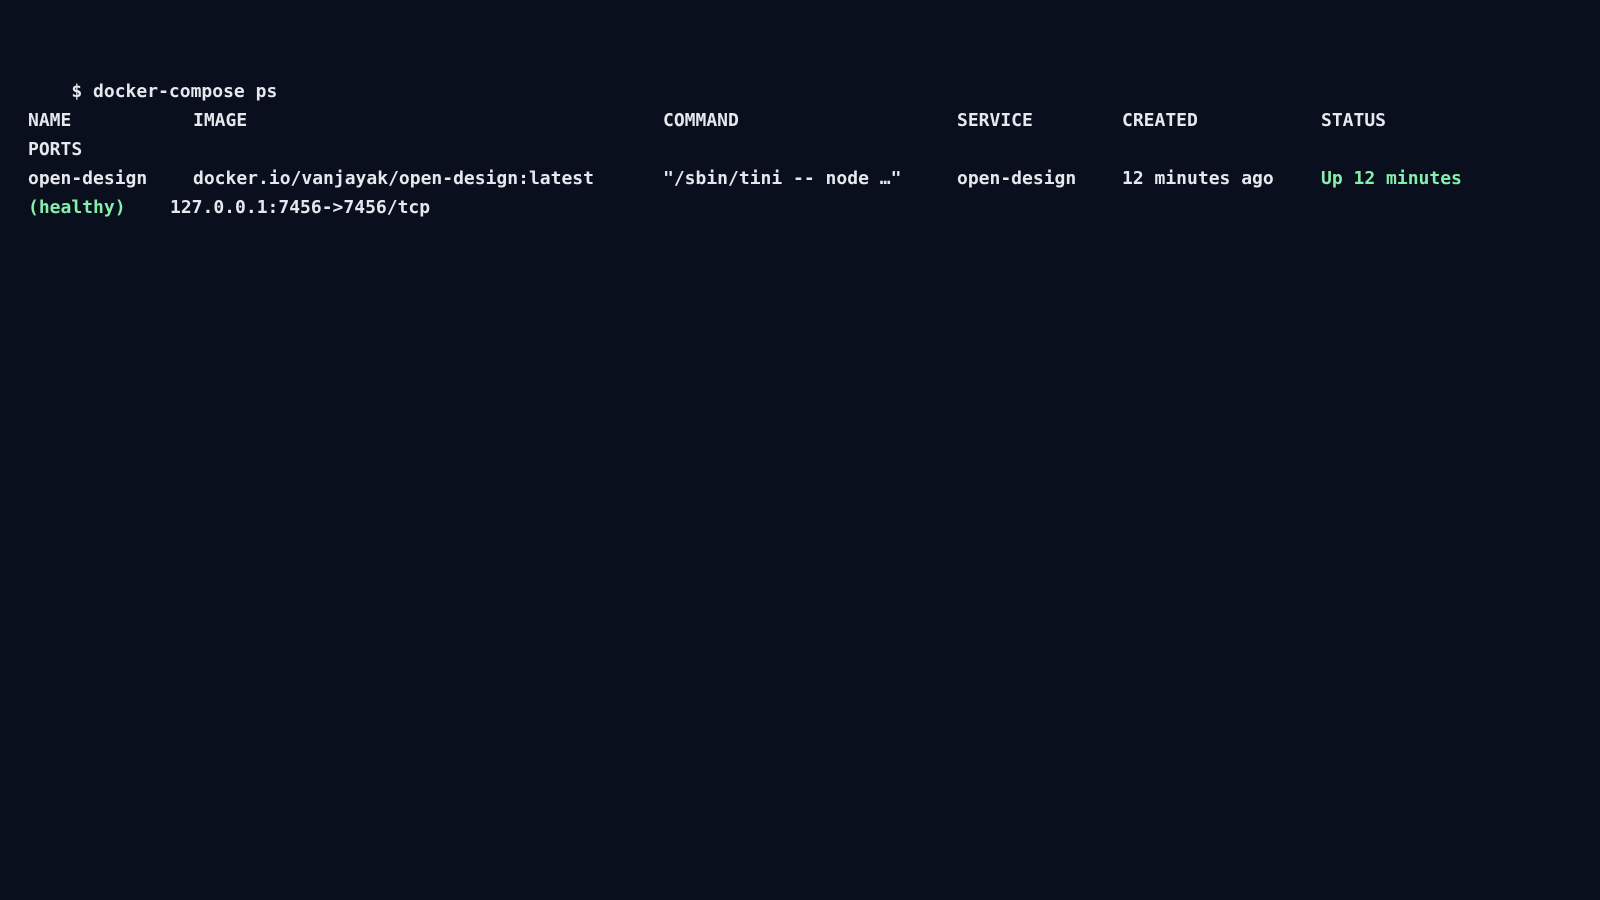 The image size is (1600, 900). Describe the element at coordinates (88, 178) in the screenshot. I see `row-name: open-design` at that location.